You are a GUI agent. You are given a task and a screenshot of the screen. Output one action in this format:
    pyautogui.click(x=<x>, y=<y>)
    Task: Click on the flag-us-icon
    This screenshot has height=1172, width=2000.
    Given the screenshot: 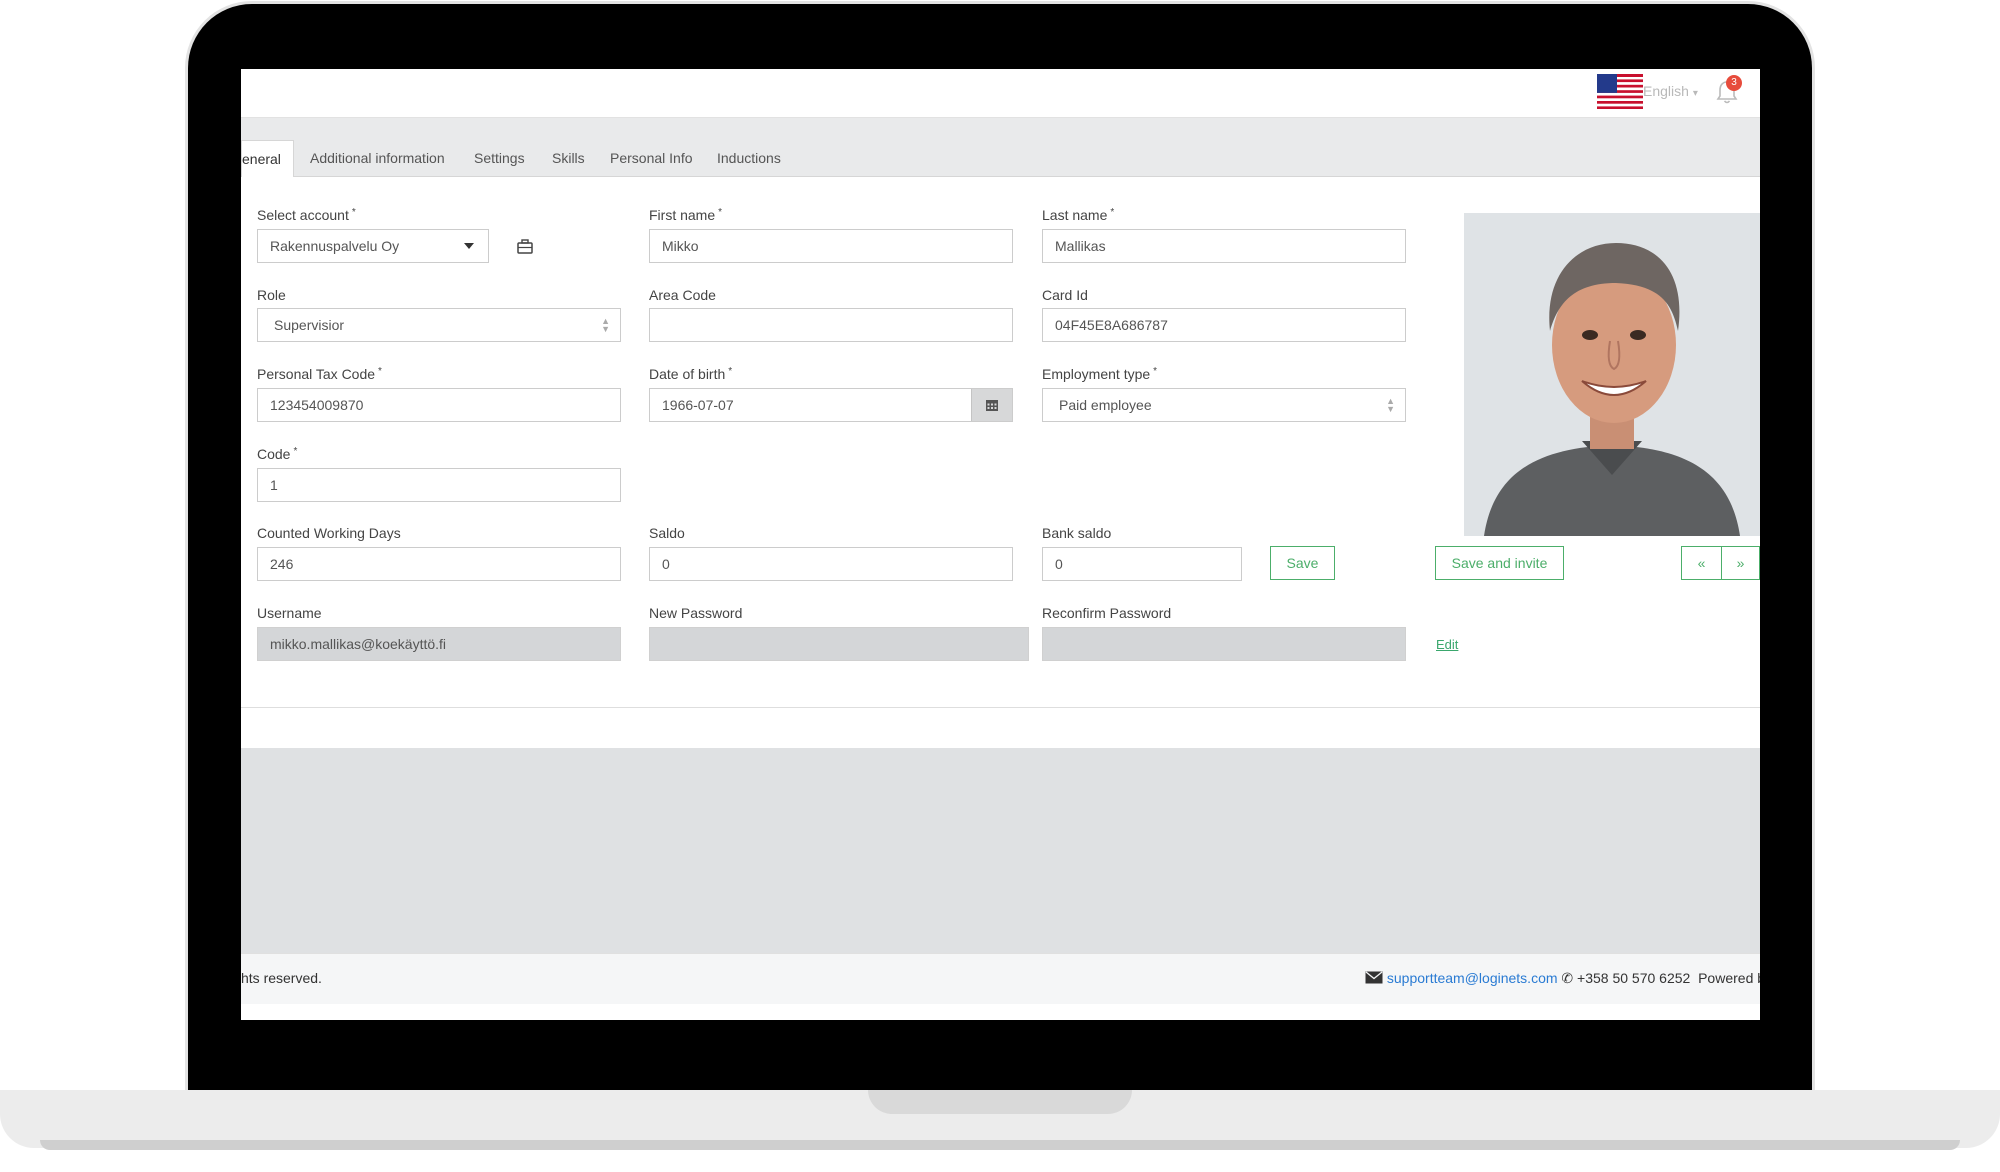 What is the action you would take?
    pyautogui.click(x=1620, y=91)
    